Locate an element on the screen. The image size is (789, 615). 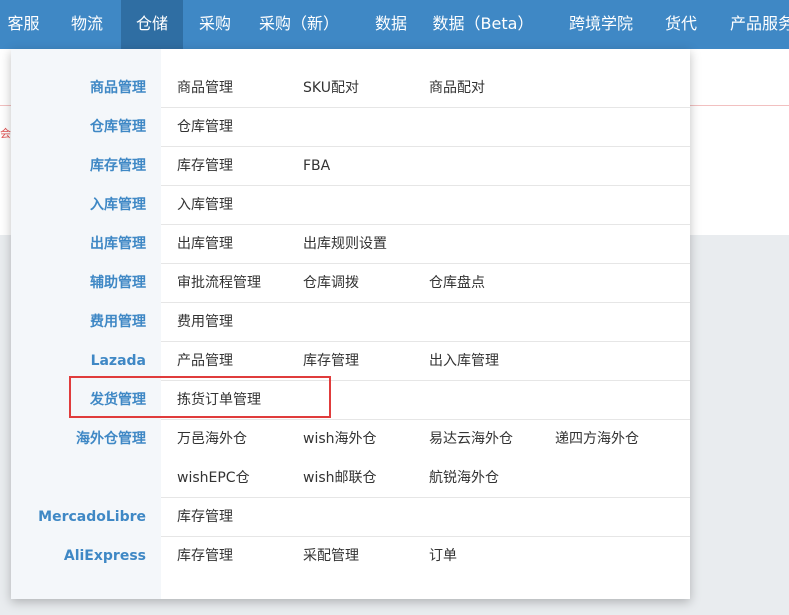
menu-item-product-management: 商品管理 is located at coordinates (205, 88).